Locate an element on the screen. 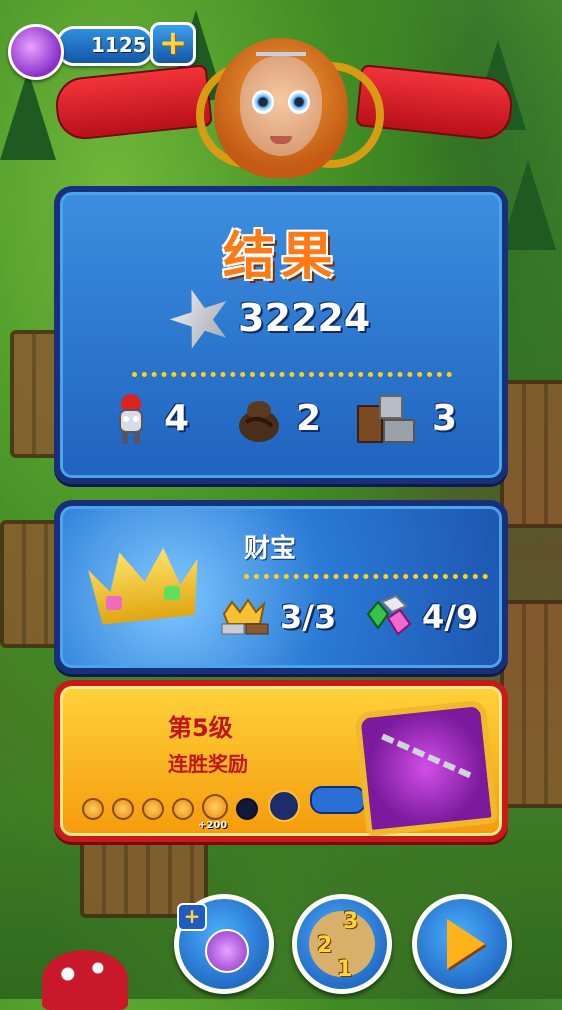 The height and width of the screenshot is (1010, 562). add-gems-button: + is located at coordinates (173, 44).